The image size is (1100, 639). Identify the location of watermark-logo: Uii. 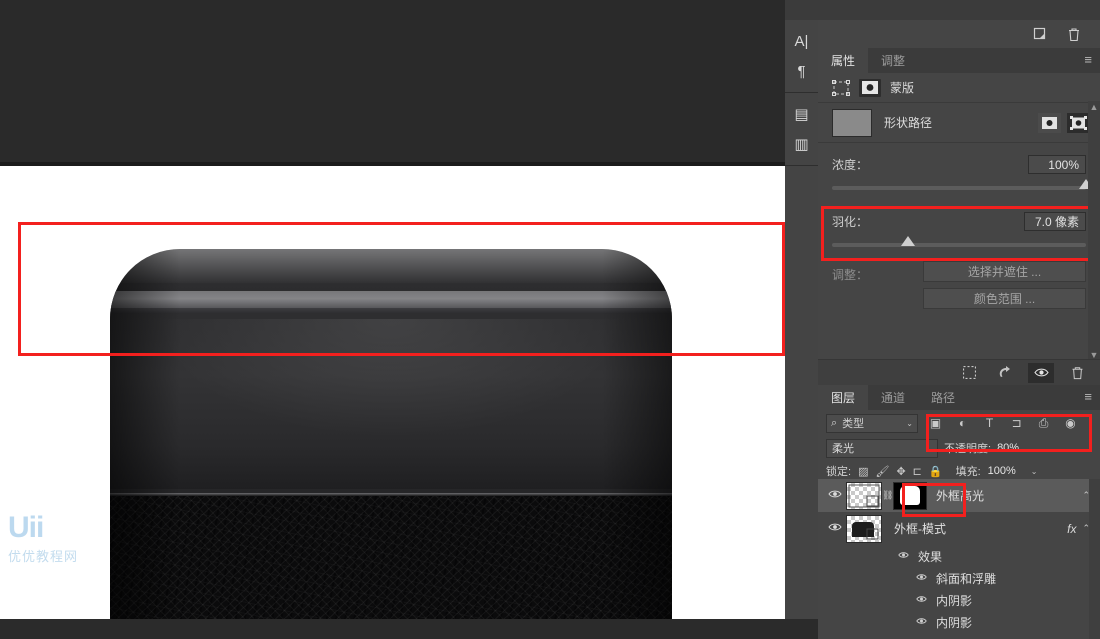
(26, 527).